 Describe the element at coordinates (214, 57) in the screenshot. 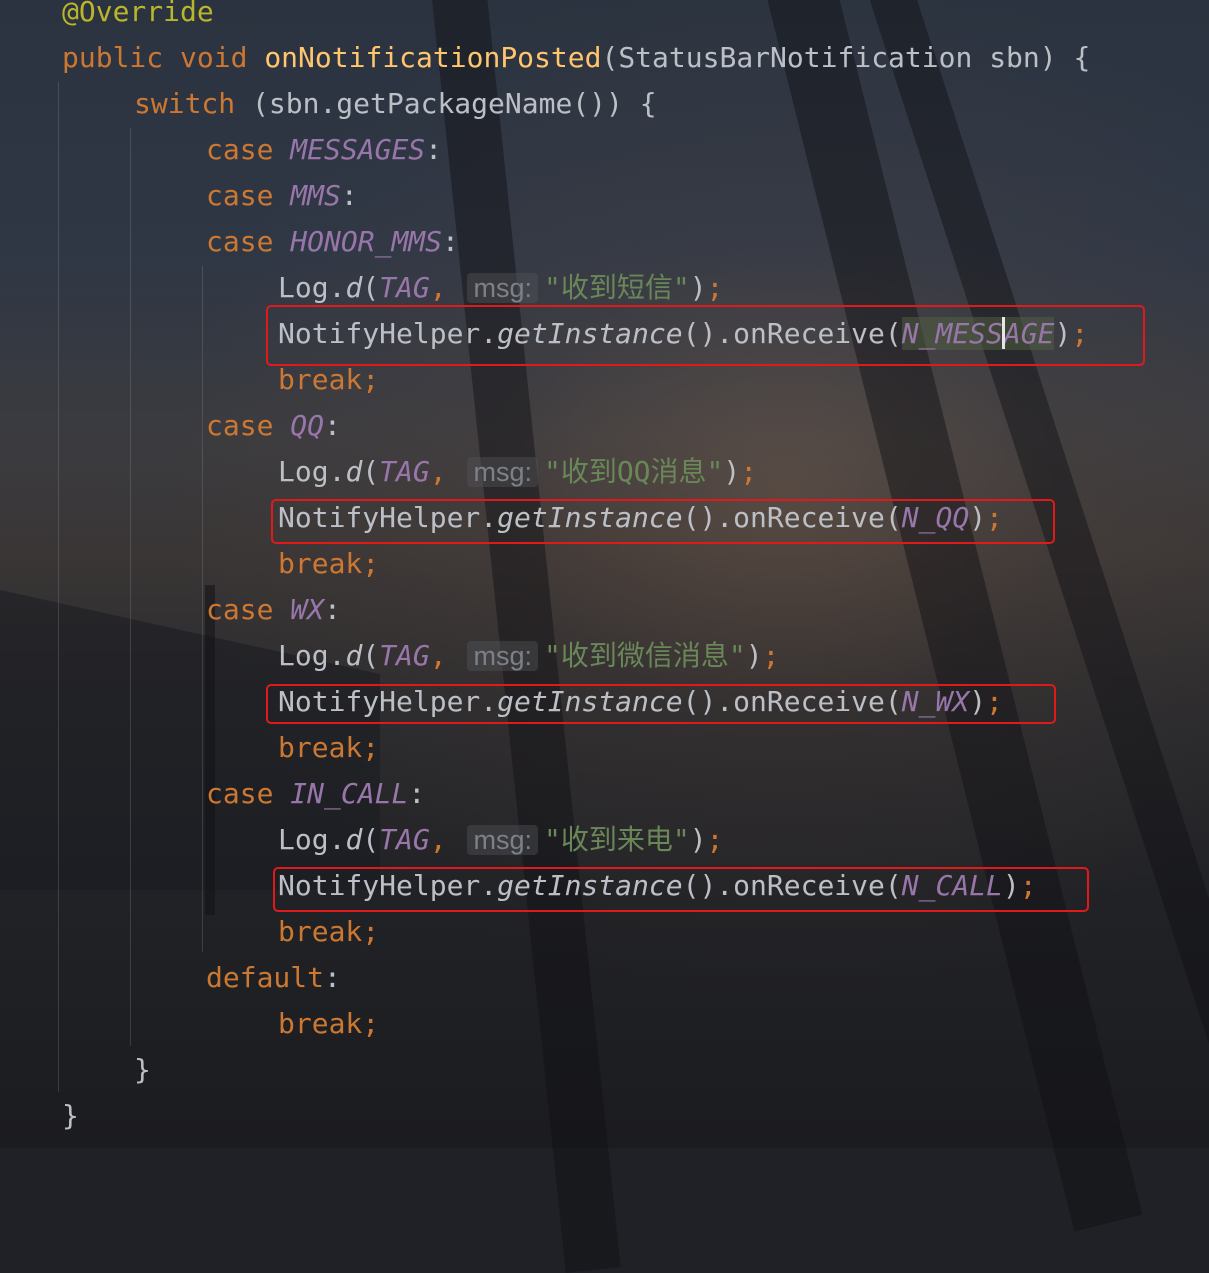

I see `keyword: void` at that location.